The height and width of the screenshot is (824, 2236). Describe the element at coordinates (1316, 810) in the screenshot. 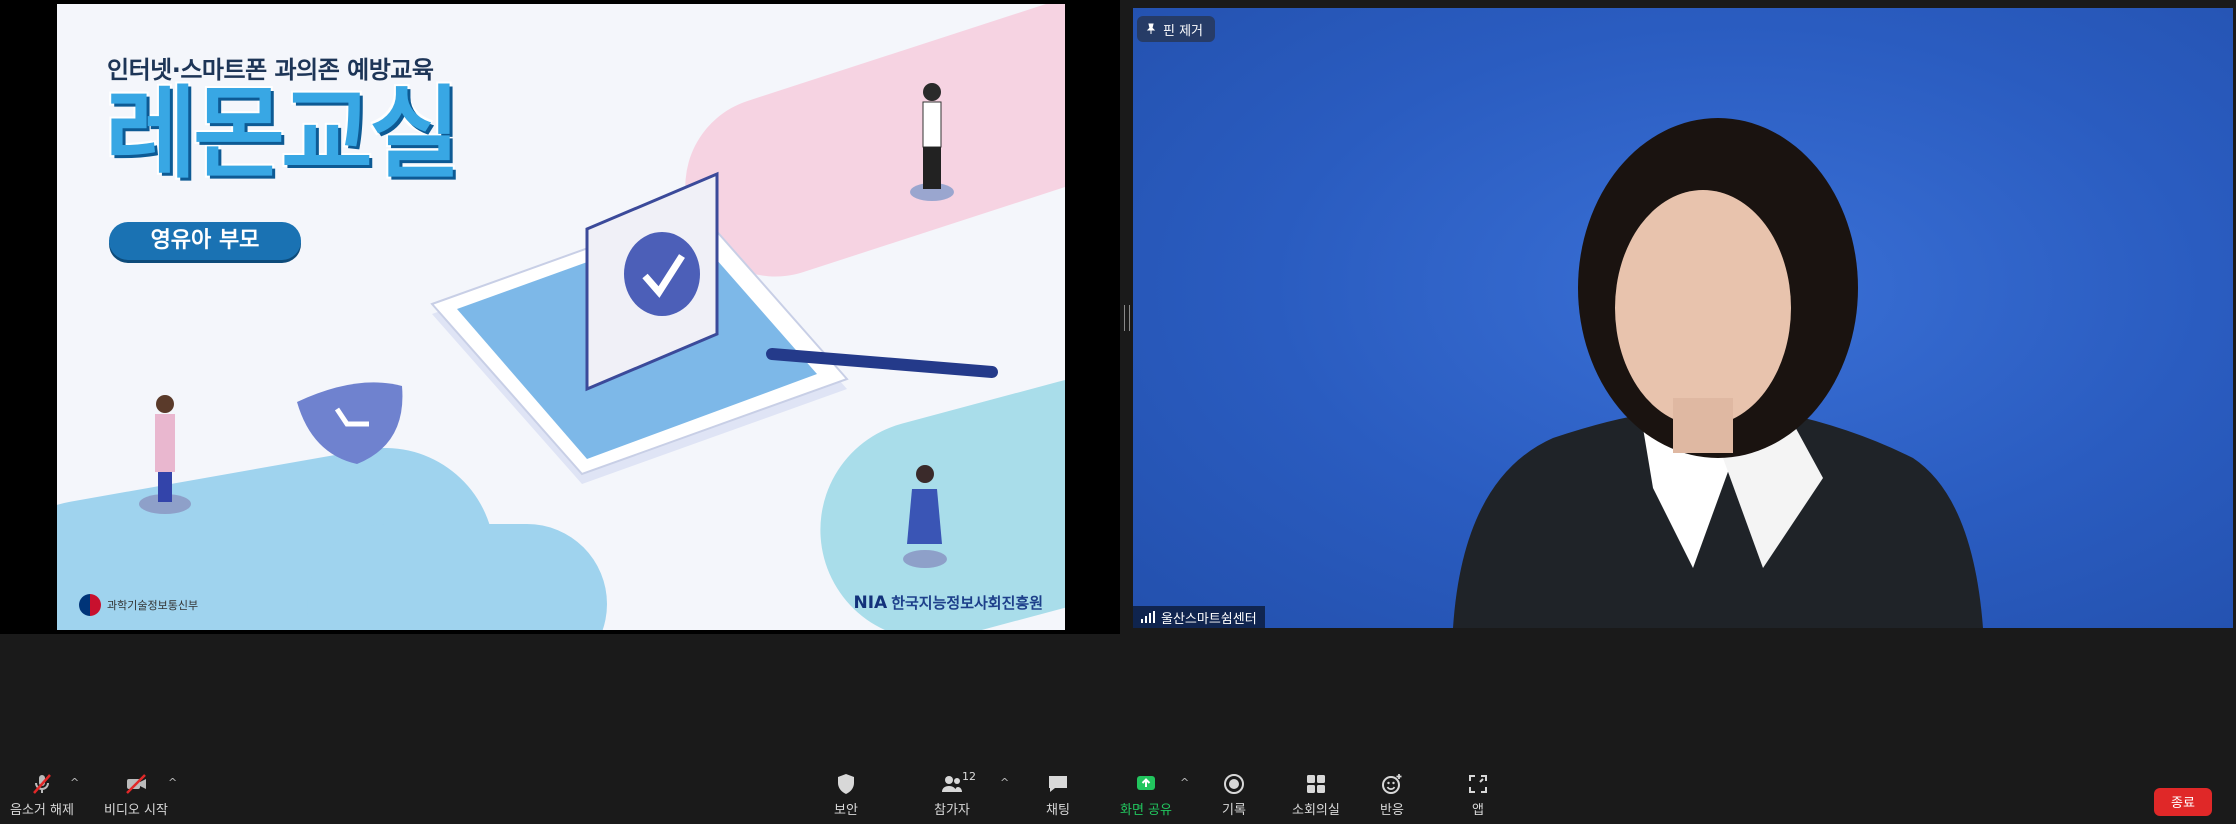

I see `breakout-rooms-label: 소회의실` at that location.